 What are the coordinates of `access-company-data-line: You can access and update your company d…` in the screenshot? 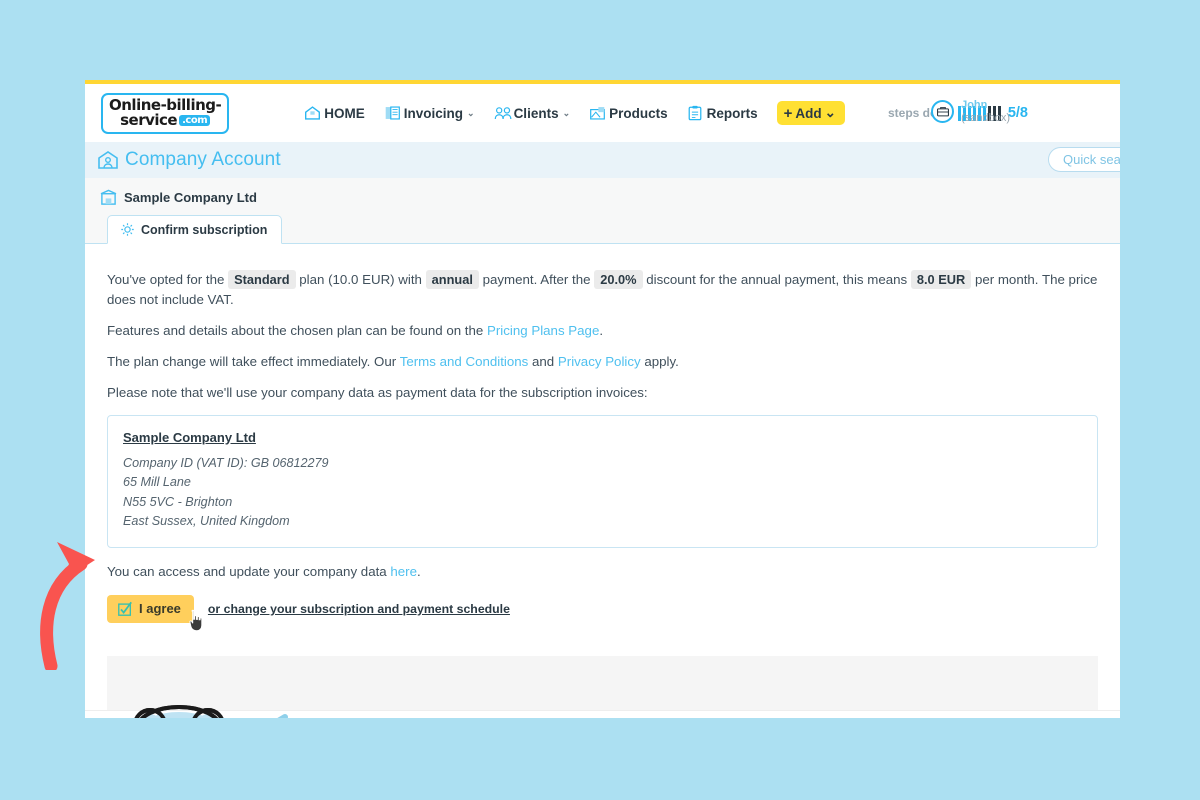 It's located at (602, 571).